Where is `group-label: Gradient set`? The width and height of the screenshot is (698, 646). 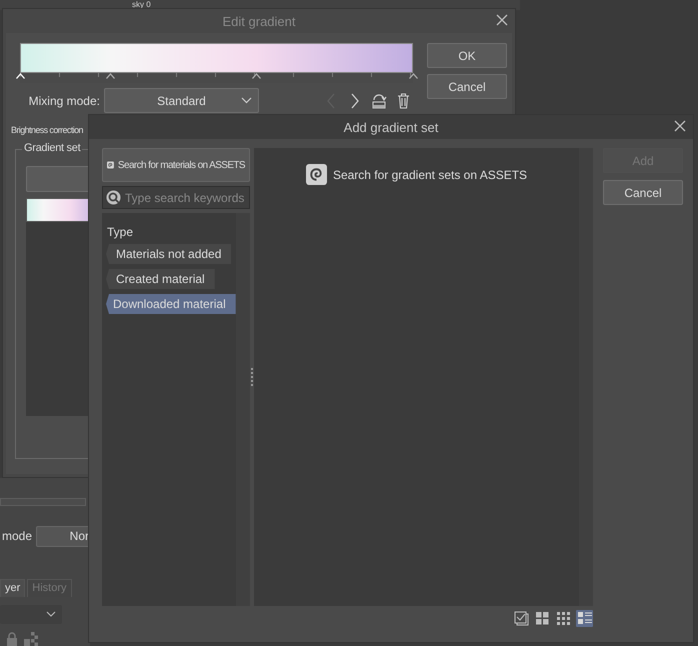
group-label: Gradient set is located at coordinates (52, 148).